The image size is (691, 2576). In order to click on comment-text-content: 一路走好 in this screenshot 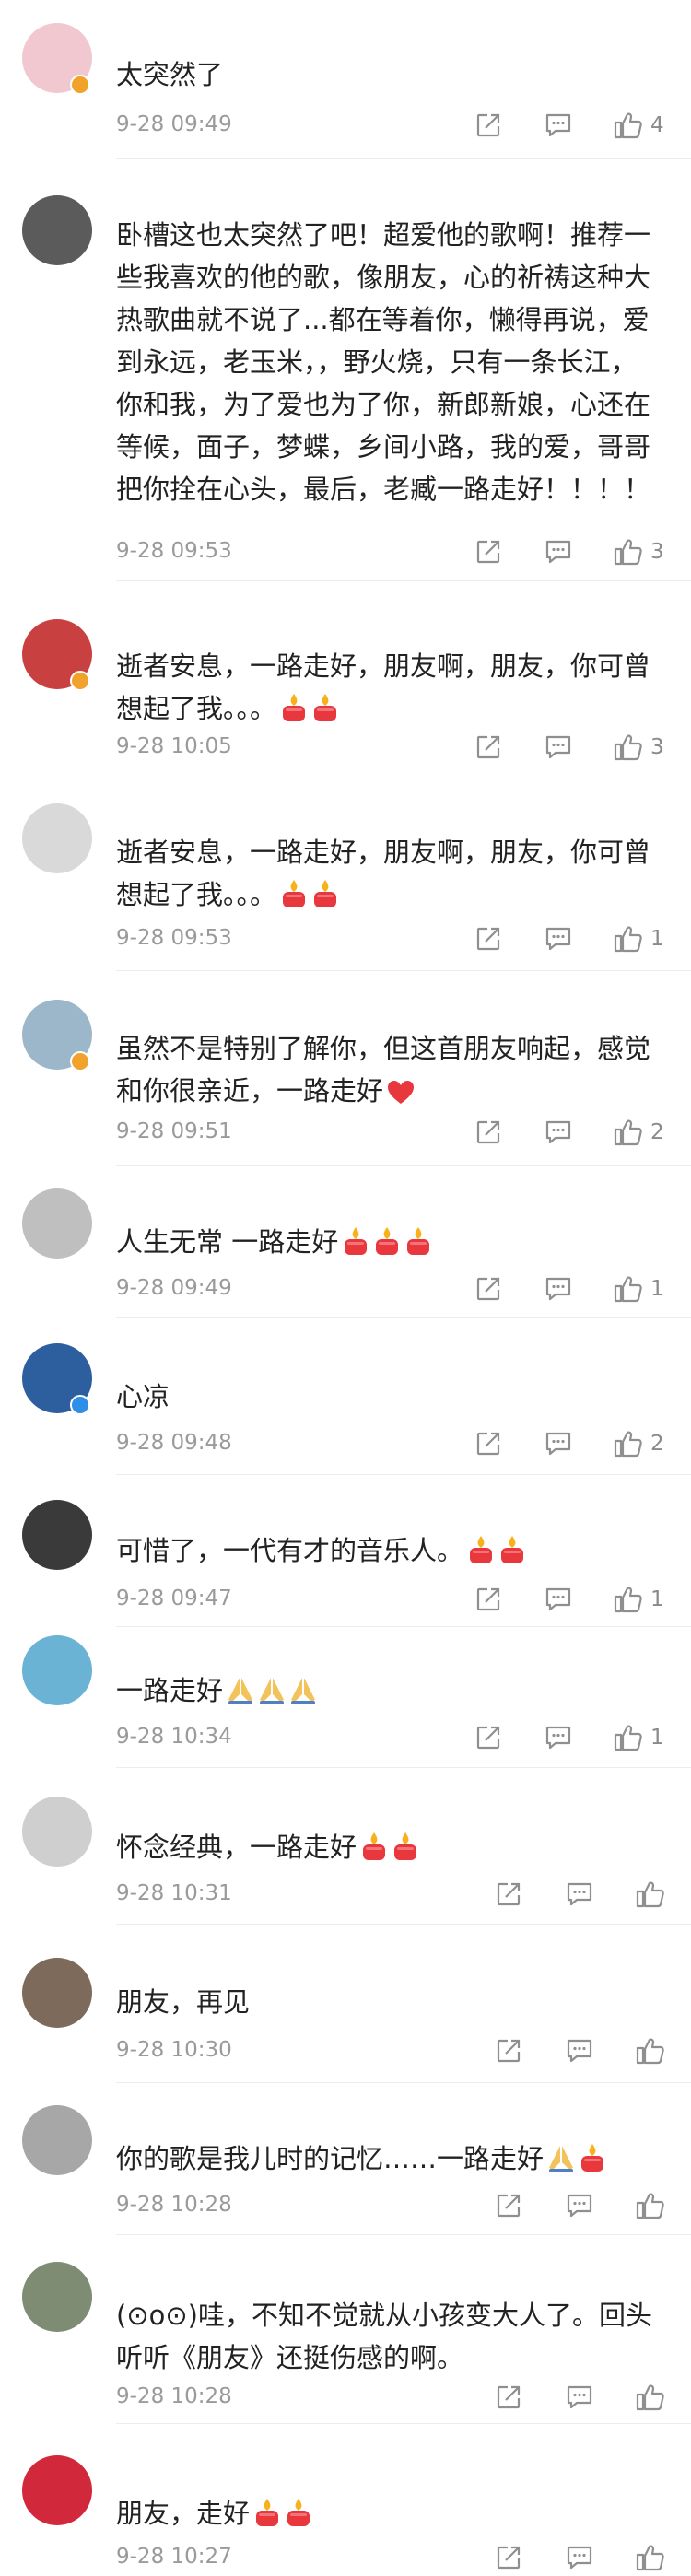, I will do `click(170, 1690)`.